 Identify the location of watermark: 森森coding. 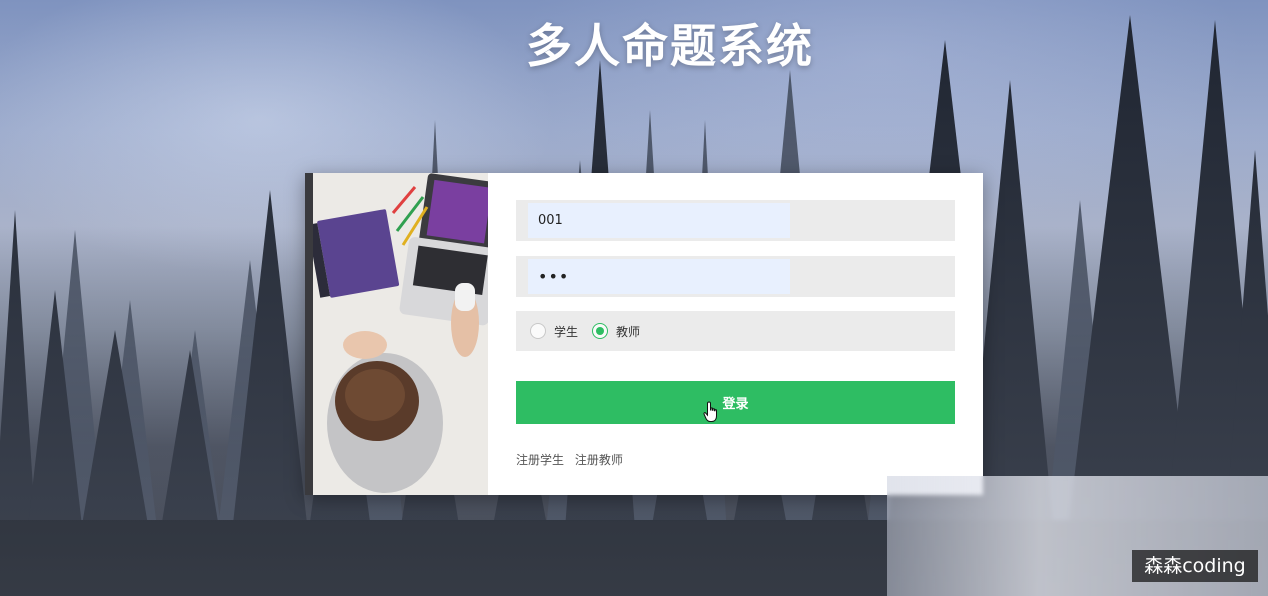
(1195, 566).